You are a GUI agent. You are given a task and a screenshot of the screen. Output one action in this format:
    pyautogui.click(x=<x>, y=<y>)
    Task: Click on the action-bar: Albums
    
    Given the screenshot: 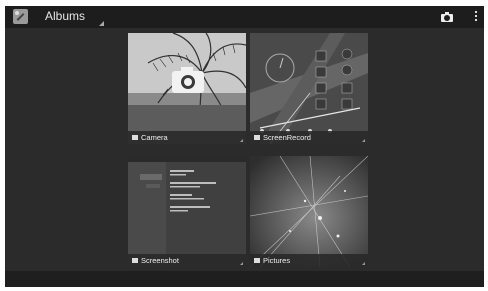 What is the action you would take?
    pyautogui.click(x=244, y=17)
    